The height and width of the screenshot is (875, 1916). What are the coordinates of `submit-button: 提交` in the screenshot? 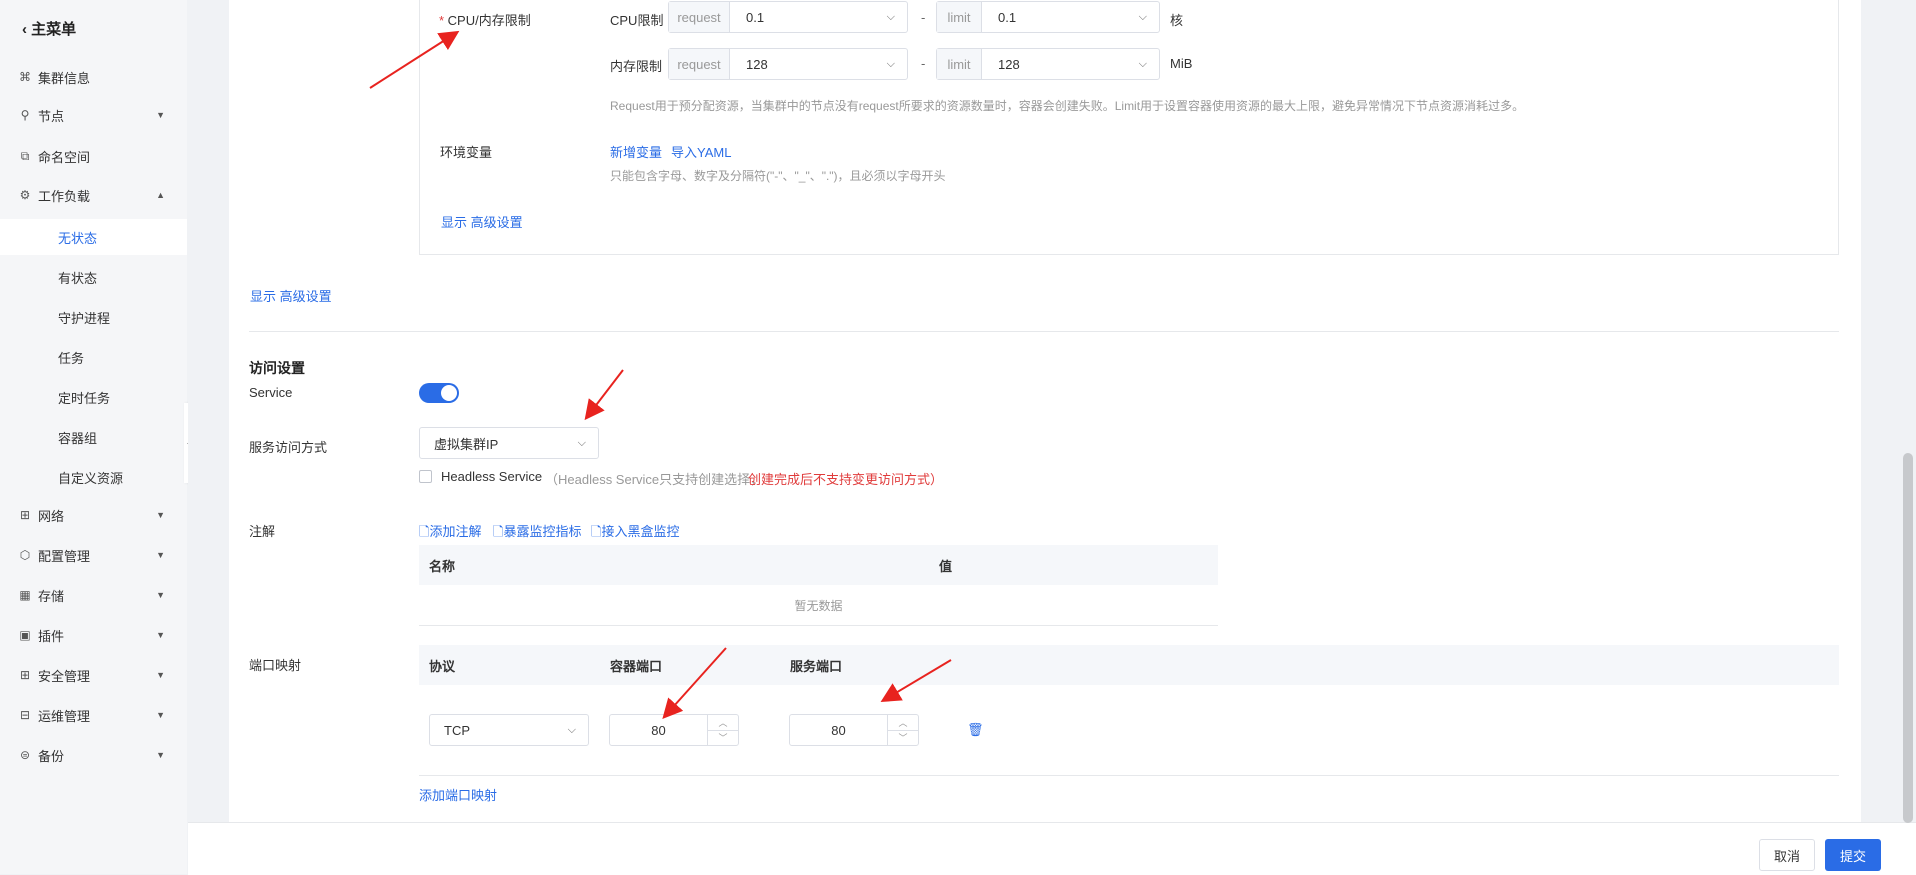 It's located at (1853, 855).